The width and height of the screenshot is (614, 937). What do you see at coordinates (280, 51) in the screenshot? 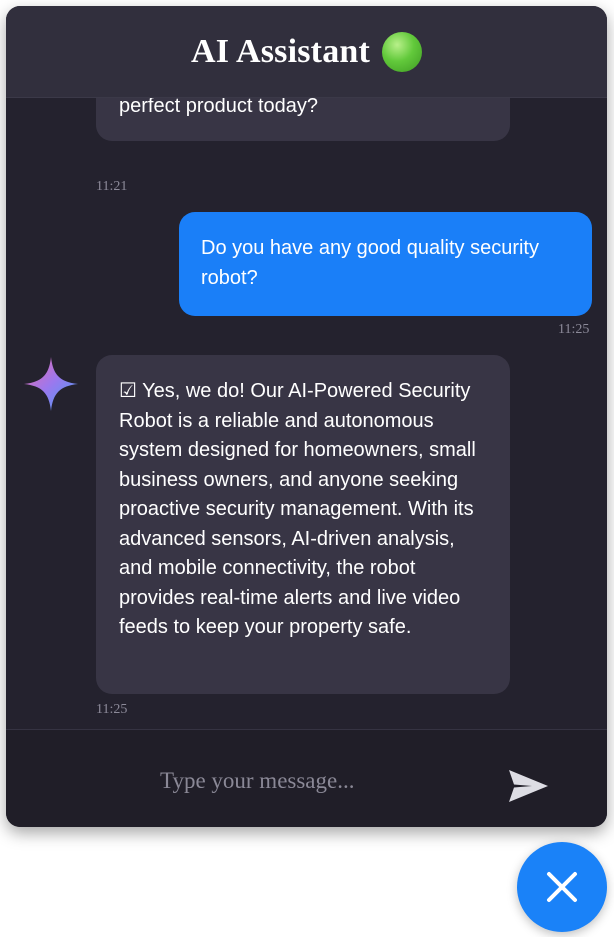
I see `chat-title: AI Assistant` at bounding box center [280, 51].